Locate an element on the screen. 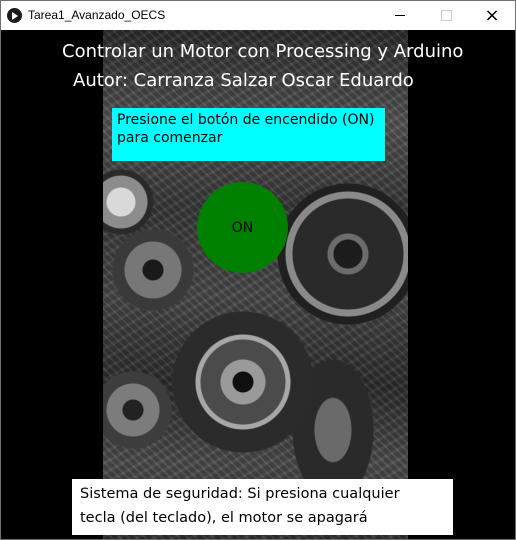  minimize-button is located at coordinates (400, 15).